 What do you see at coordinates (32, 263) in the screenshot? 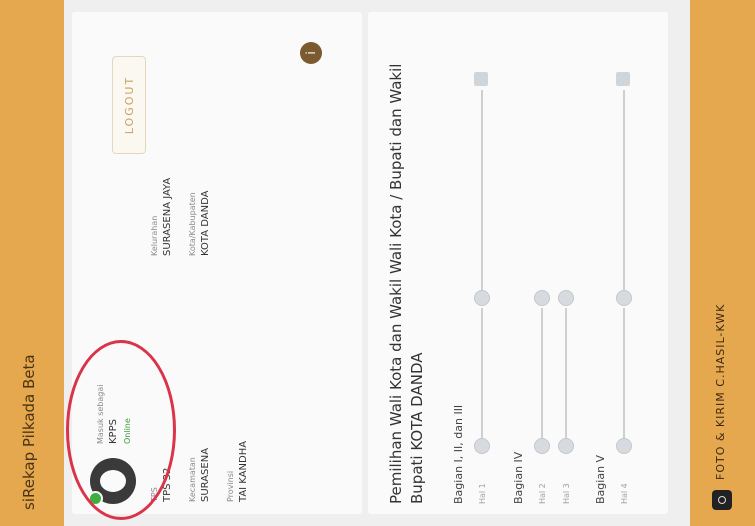
I see `app-bar: siRekap Pilkada Beta` at bounding box center [32, 263].